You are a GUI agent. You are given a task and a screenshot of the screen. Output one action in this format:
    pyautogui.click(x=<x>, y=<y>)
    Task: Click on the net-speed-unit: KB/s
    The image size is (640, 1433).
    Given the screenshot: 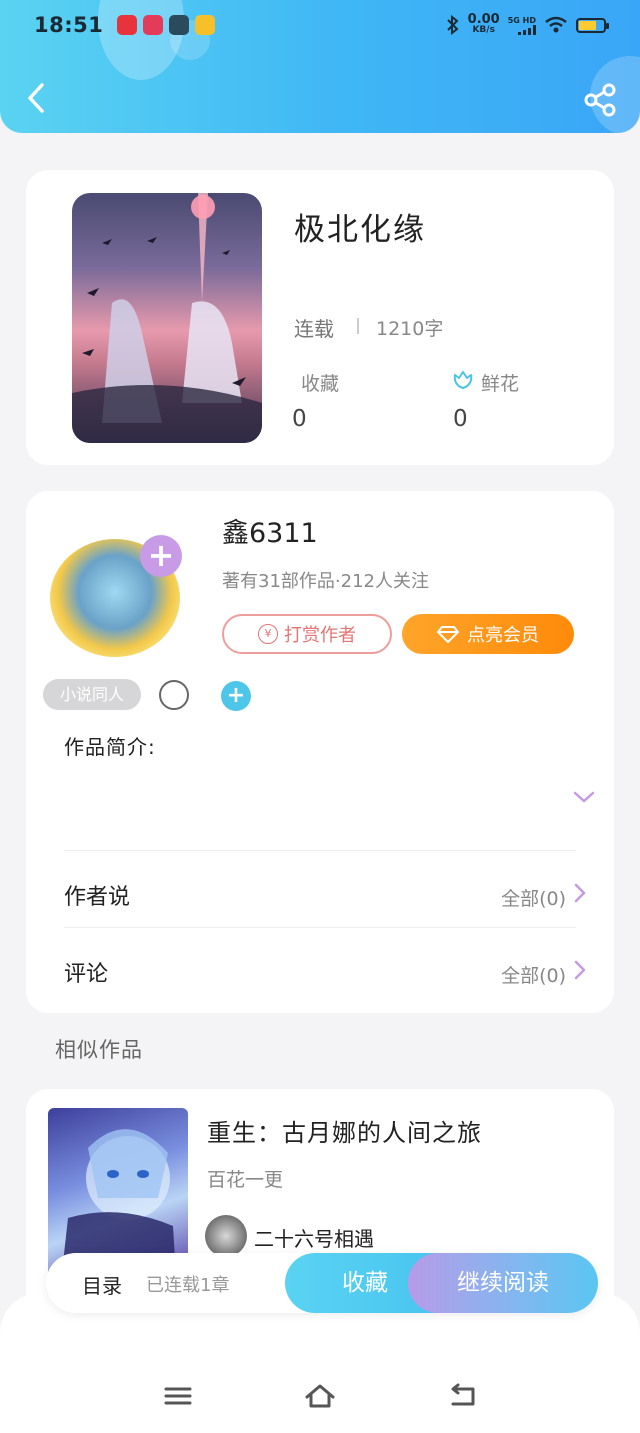 What is the action you would take?
    pyautogui.click(x=483, y=30)
    